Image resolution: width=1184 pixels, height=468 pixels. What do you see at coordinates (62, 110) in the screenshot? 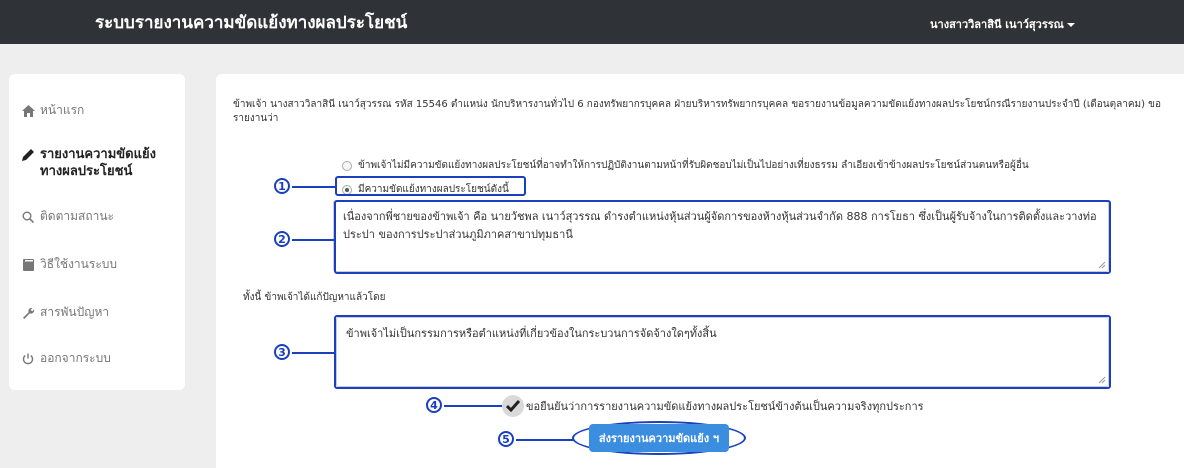
I see `sidebar-item-label: หน้าแรก` at bounding box center [62, 110].